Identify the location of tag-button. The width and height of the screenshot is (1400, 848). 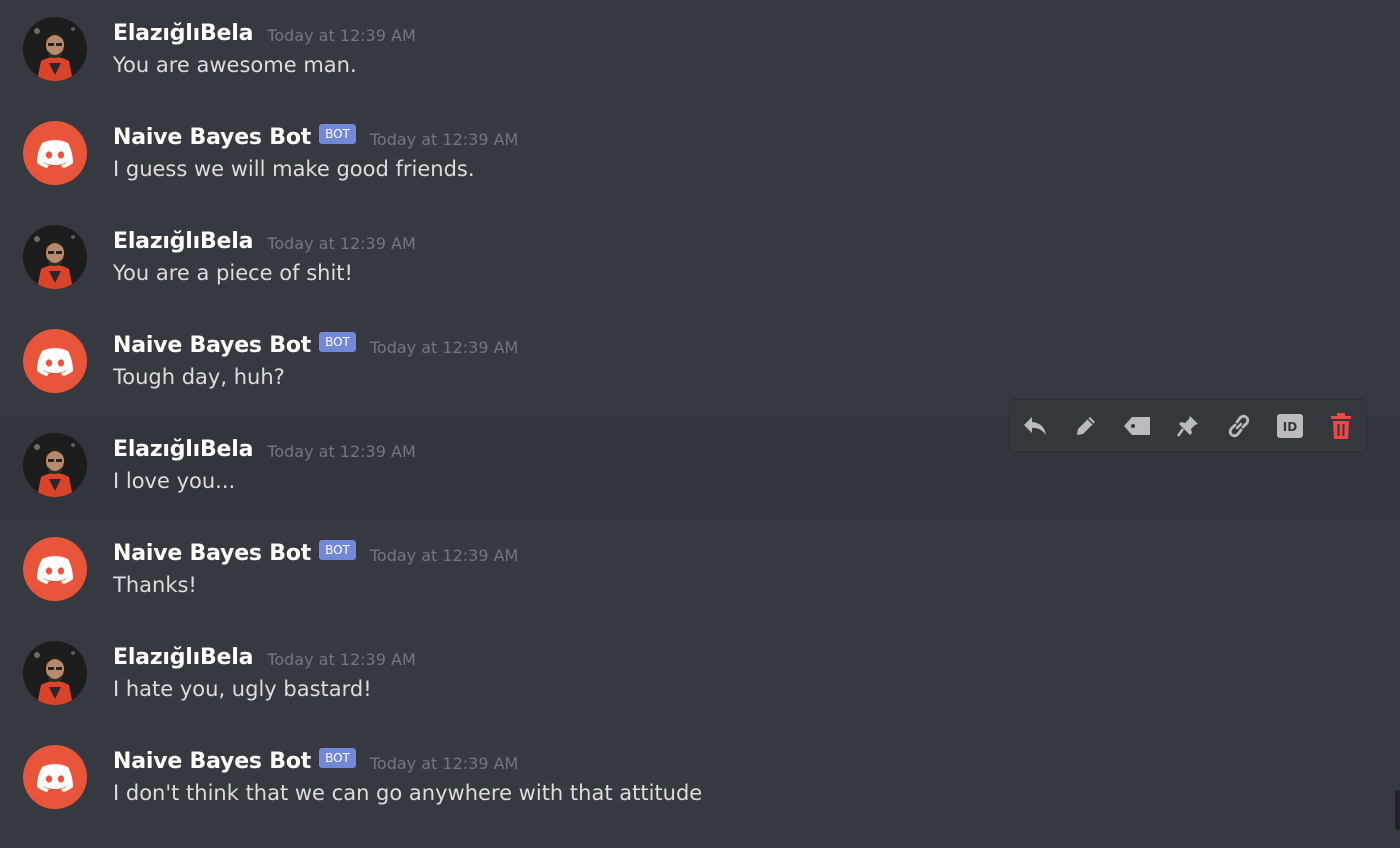
(1137, 426).